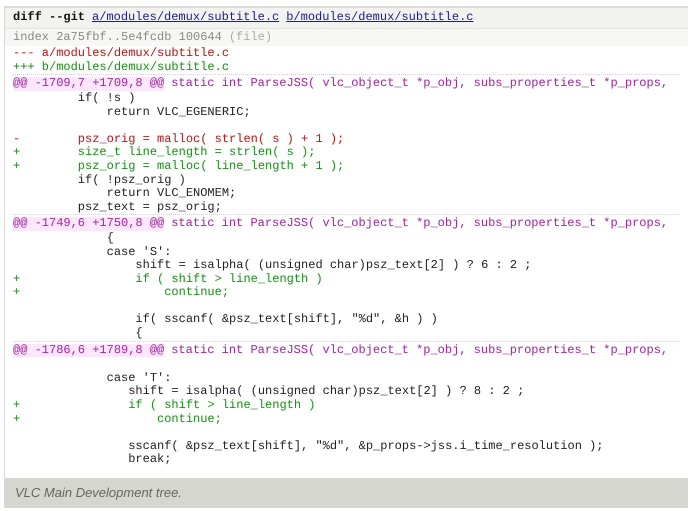  What do you see at coordinates (186, 18) in the screenshot?
I see `file-link: a/modules/demux/subtitle.c` at bounding box center [186, 18].